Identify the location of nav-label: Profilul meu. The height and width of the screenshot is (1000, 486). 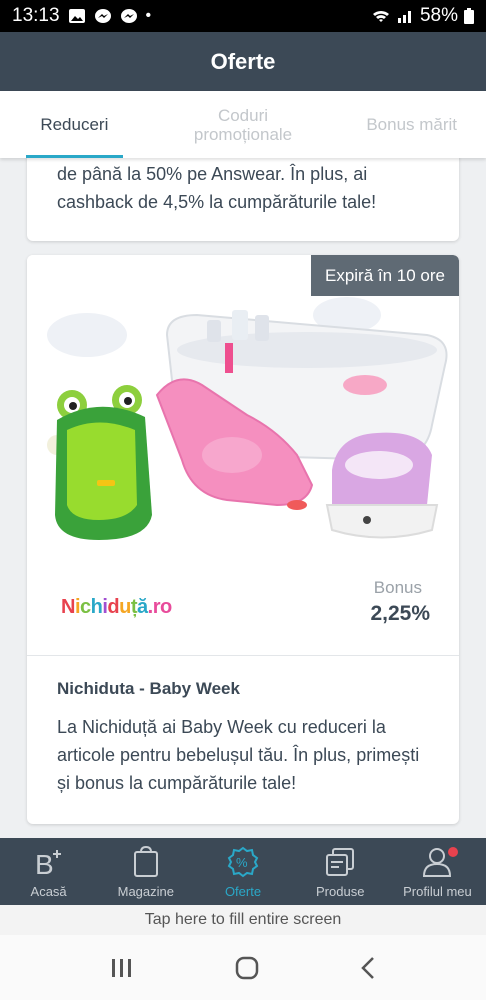
(437, 891).